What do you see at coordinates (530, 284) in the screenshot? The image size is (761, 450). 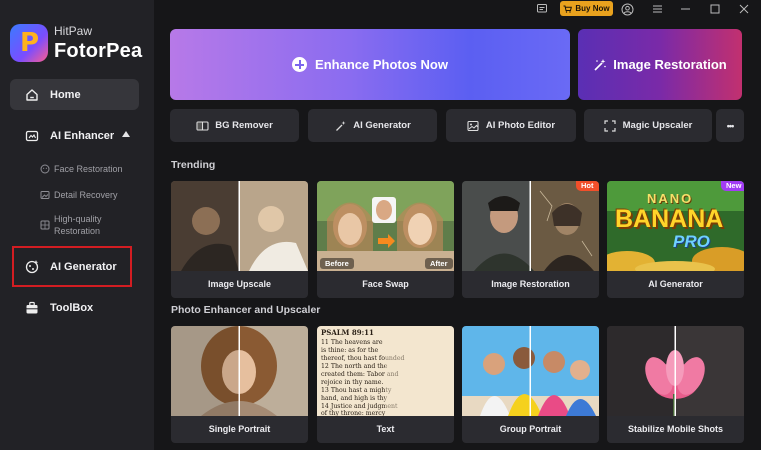 I see `card-label: Image Restoration` at bounding box center [530, 284].